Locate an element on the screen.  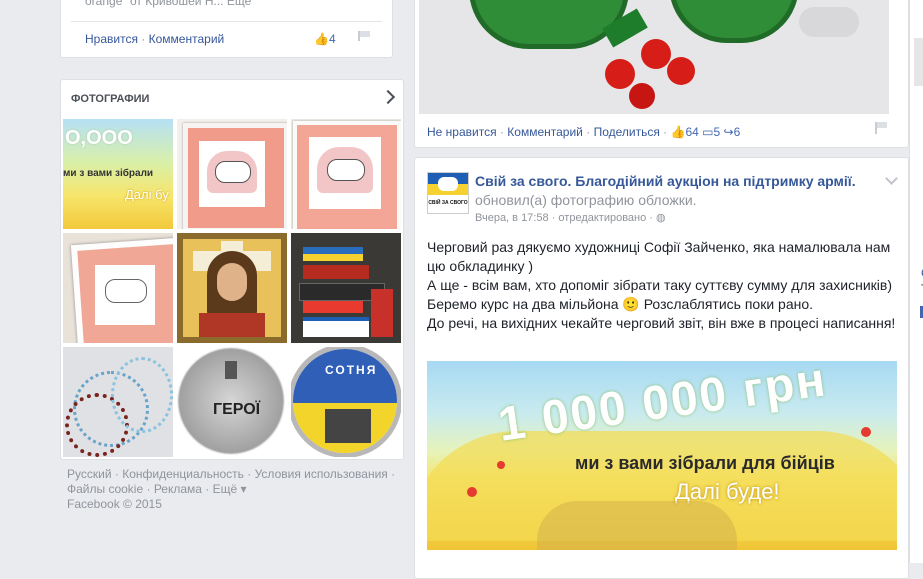
chevron-right-icon is located at coordinates (388, 97).